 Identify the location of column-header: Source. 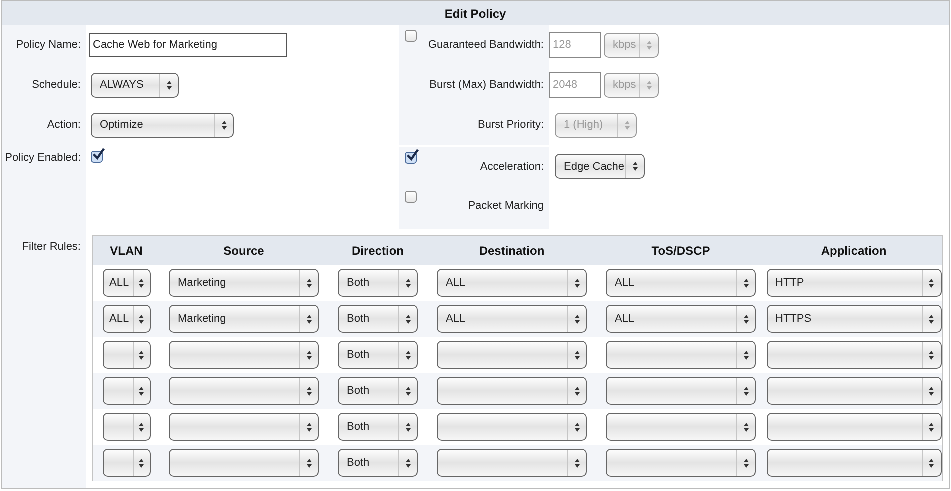
(244, 251).